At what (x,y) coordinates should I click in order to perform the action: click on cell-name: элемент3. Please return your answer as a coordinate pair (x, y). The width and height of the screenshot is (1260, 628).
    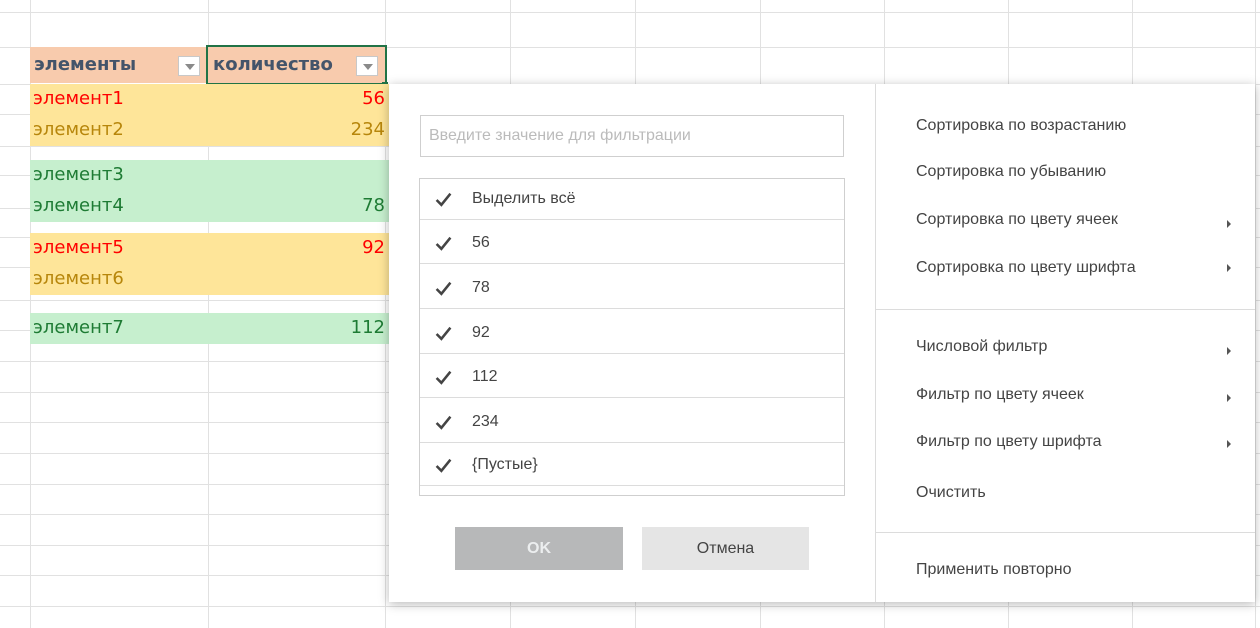
    Looking at the image, I should click on (78, 175).